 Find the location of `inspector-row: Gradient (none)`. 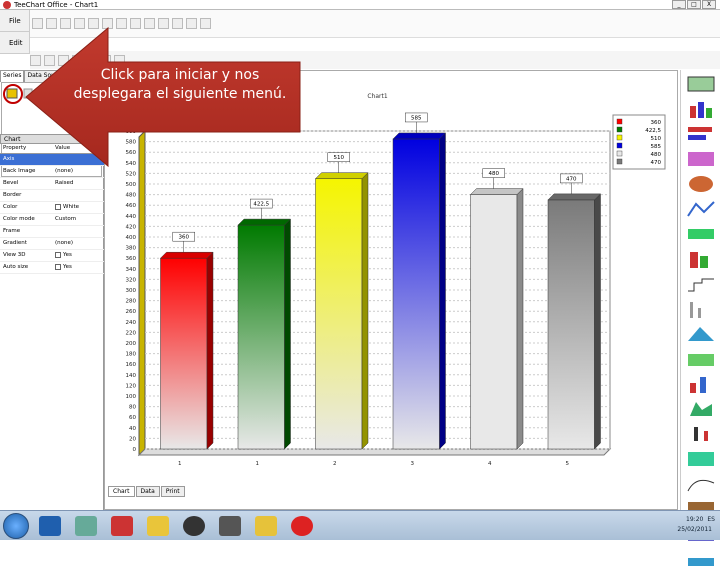

inspector-row: Gradient (none) is located at coordinates (52, 244).